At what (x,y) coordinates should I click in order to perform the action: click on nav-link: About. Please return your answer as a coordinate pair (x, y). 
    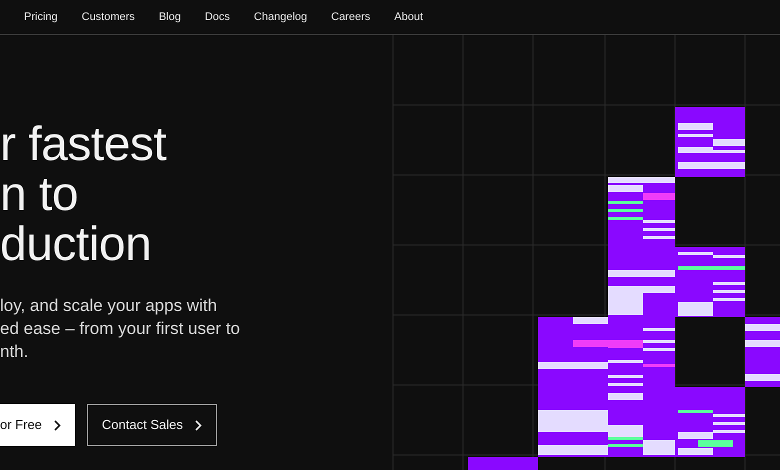
    Looking at the image, I should click on (408, 17).